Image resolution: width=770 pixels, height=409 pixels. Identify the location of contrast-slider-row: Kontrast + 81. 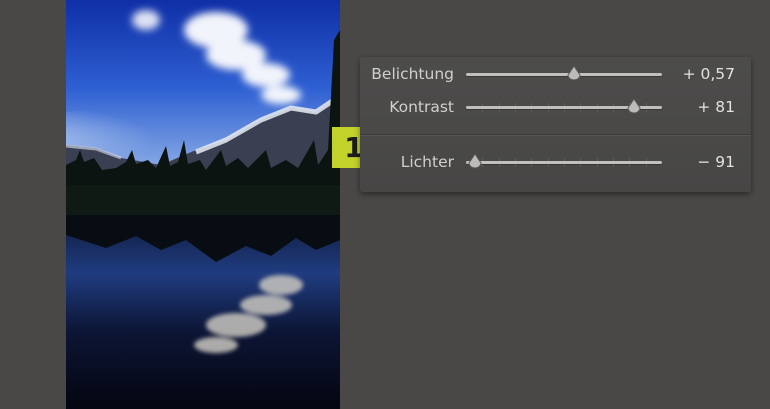
(555, 107).